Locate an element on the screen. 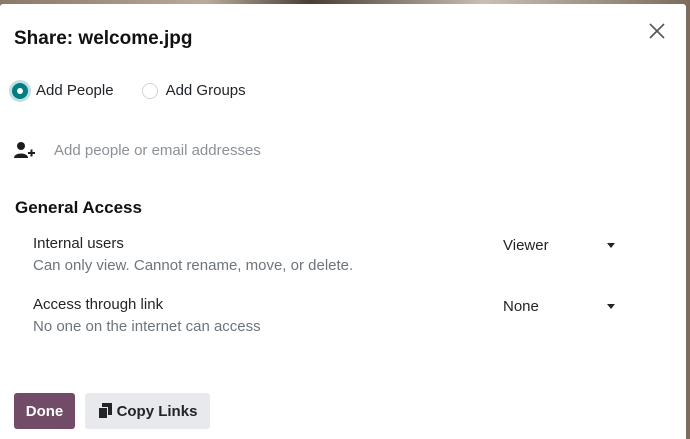  radio-add-people: Add People is located at coordinates (63, 90).